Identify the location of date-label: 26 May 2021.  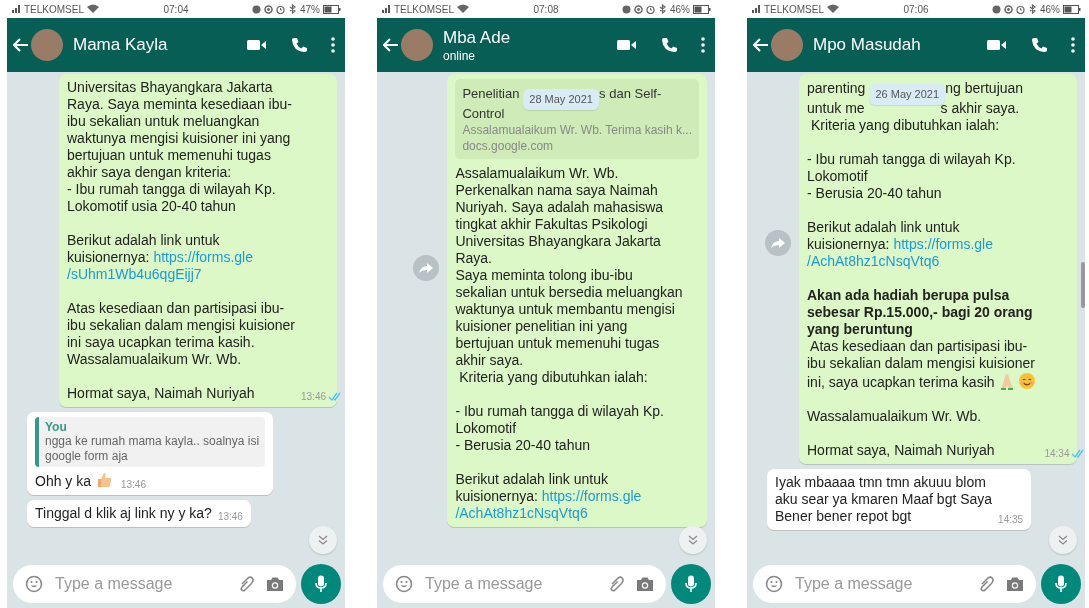
(907, 94).